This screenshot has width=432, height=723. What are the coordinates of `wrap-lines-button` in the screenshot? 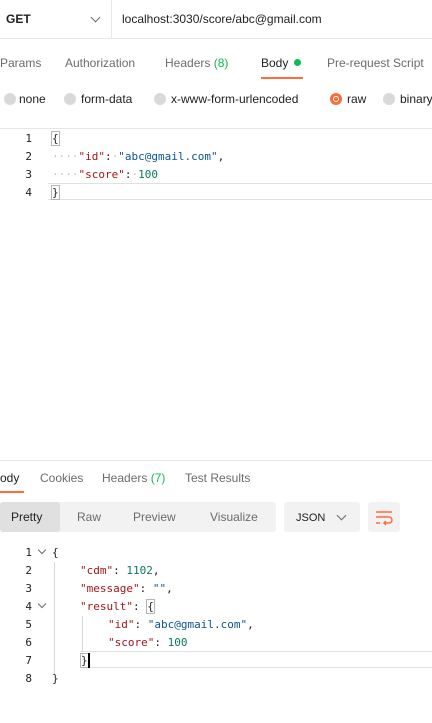 It's located at (384, 517).